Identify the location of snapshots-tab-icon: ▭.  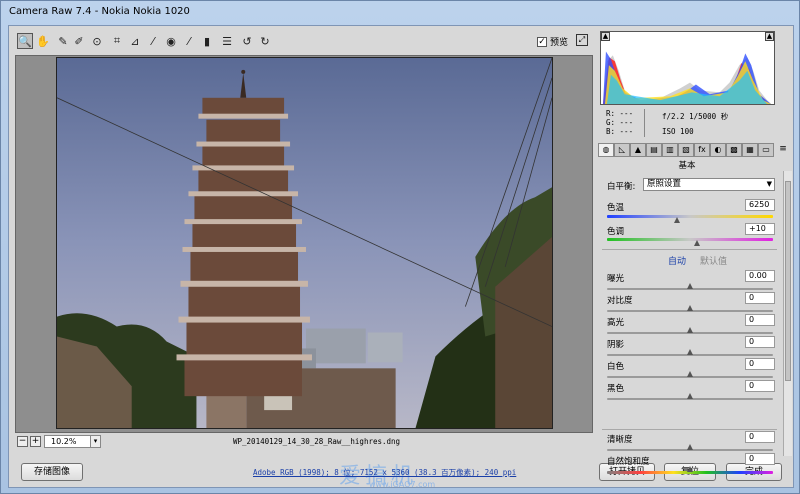
(766, 150).